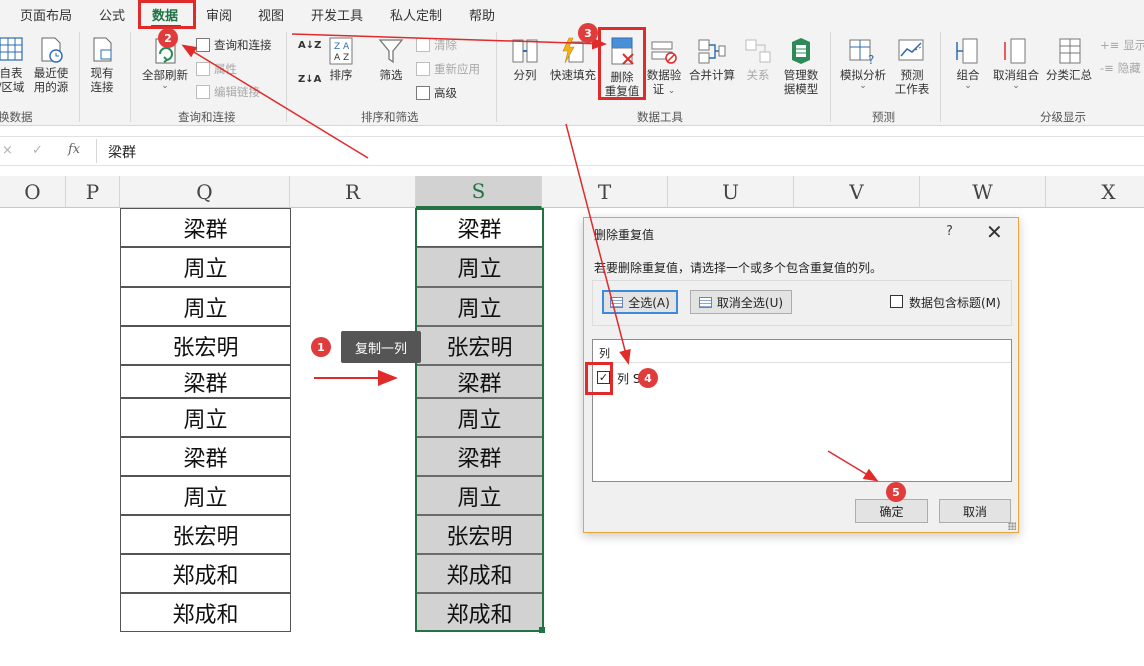 Image resolution: width=1144 pixels, height=666 pixels. What do you see at coordinates (1016, 63) in the screenshot?
I see `ungroup-button: 取消组合 ⌄` at bounding box center [1016, 63].